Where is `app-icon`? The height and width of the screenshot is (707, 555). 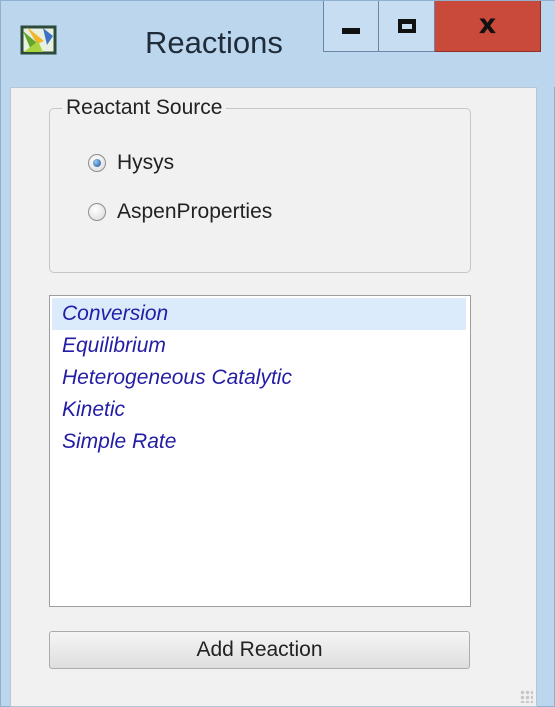 app-icon is located at coordinates (40, 42).